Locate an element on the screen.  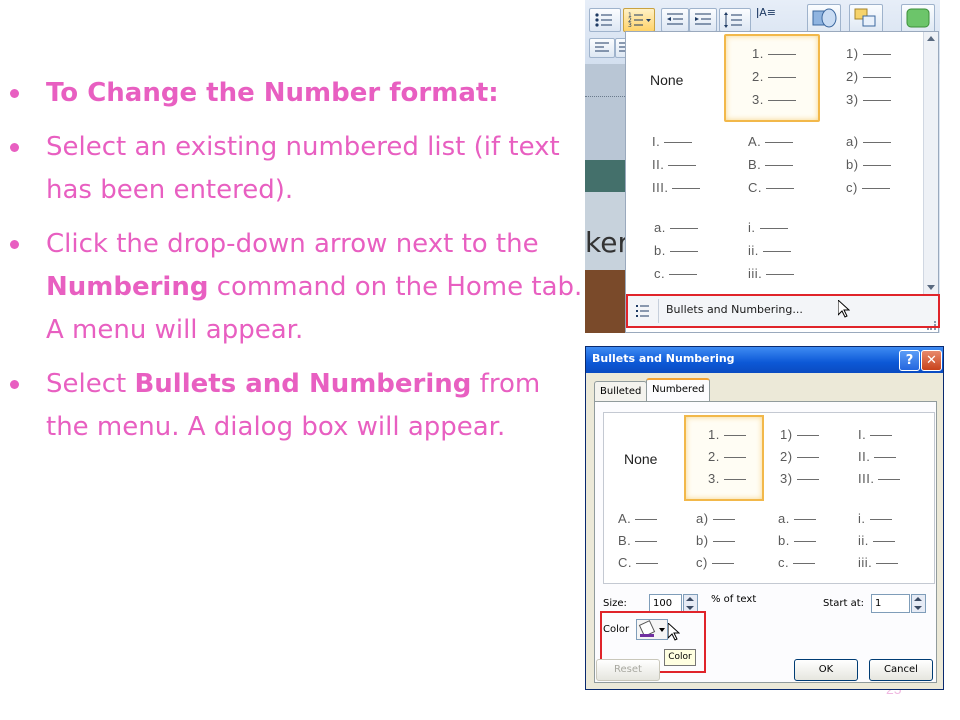
shapes-button is located at coordinates (824, 19).